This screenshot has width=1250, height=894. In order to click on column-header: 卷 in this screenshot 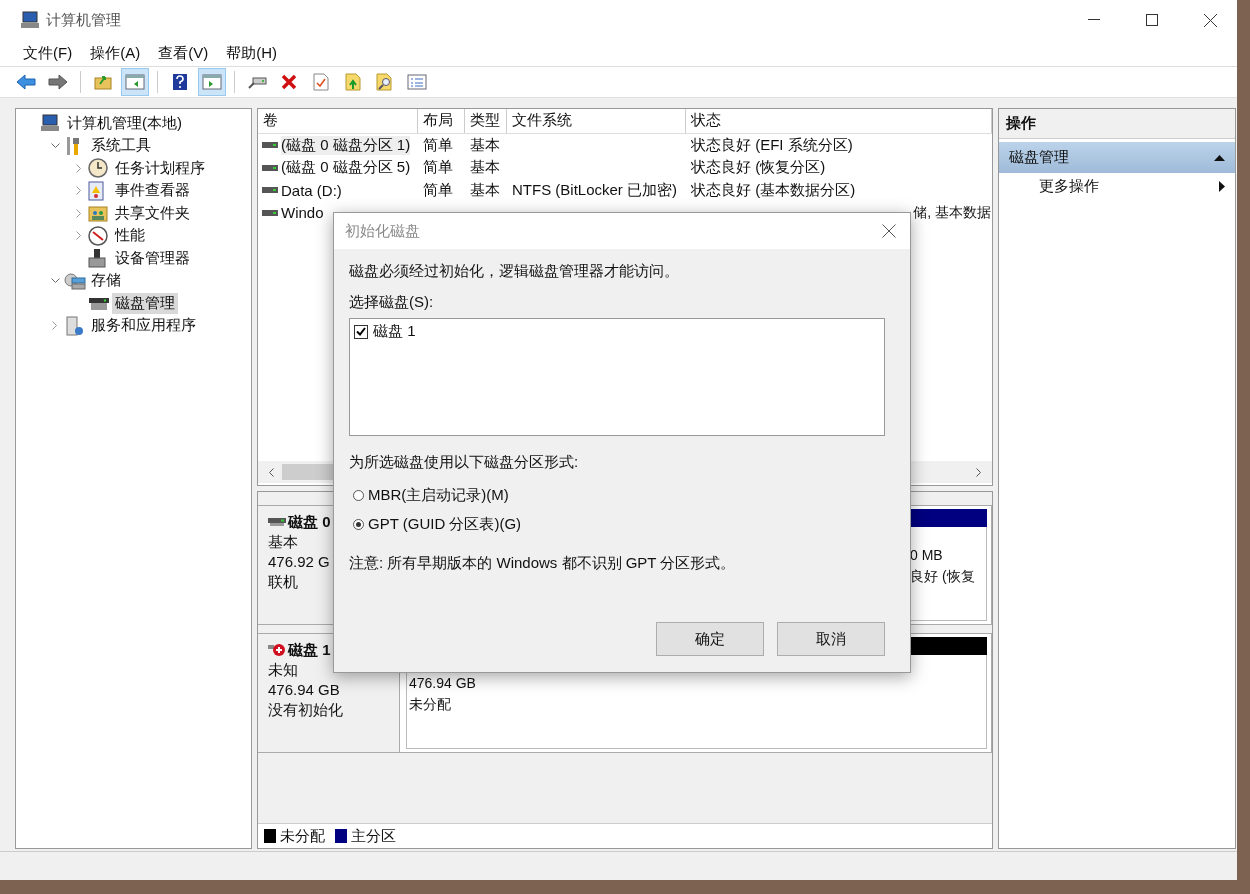, I will do `click(338, 121)`.